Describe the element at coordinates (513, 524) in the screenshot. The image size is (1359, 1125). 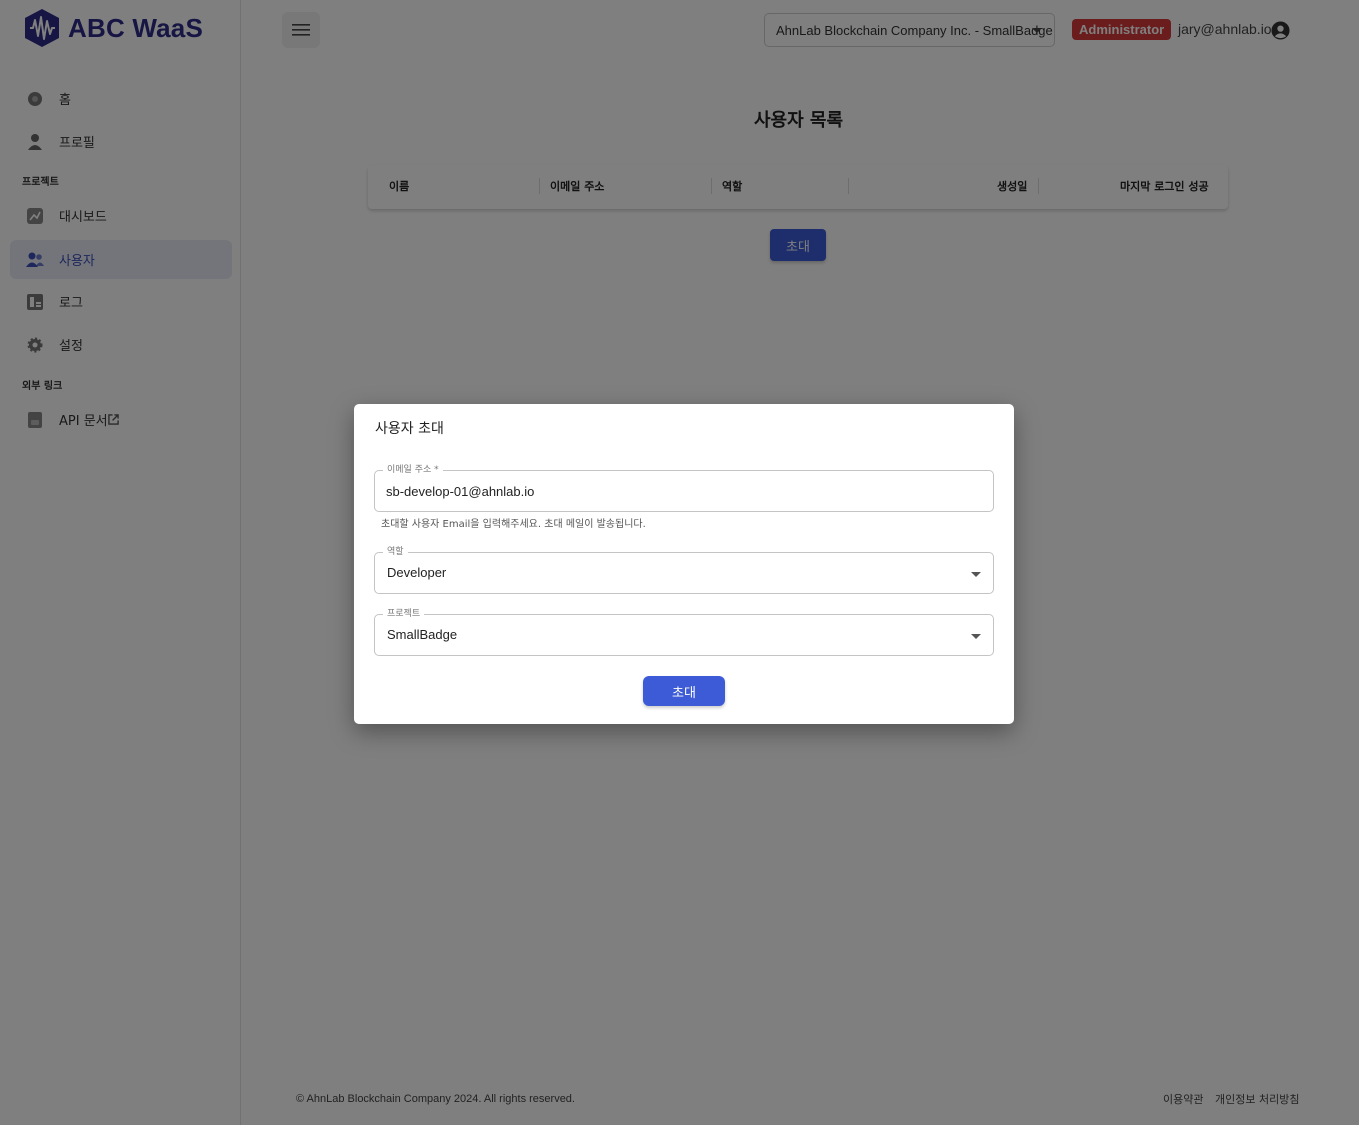
I see `email-helper-text: 초대할 사용자 Email을 입력해주세요. 초대 메일이 발송됩니다.` at that location.